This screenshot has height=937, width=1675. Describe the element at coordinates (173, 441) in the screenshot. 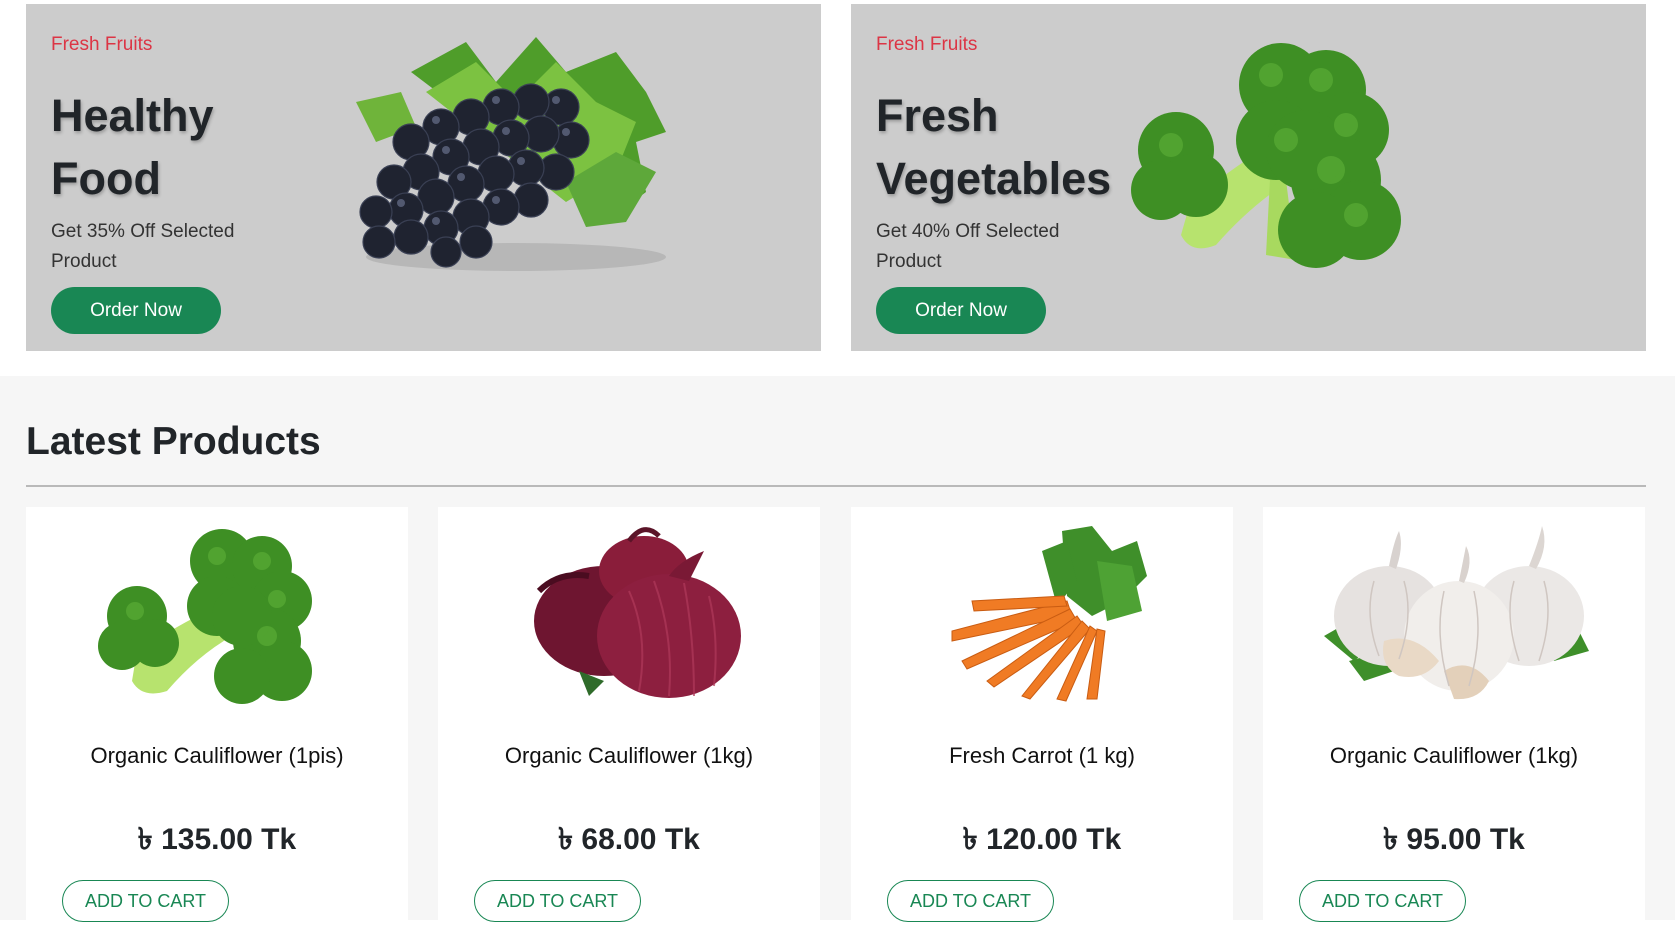

I see `section-title: Latest Products` at that location.